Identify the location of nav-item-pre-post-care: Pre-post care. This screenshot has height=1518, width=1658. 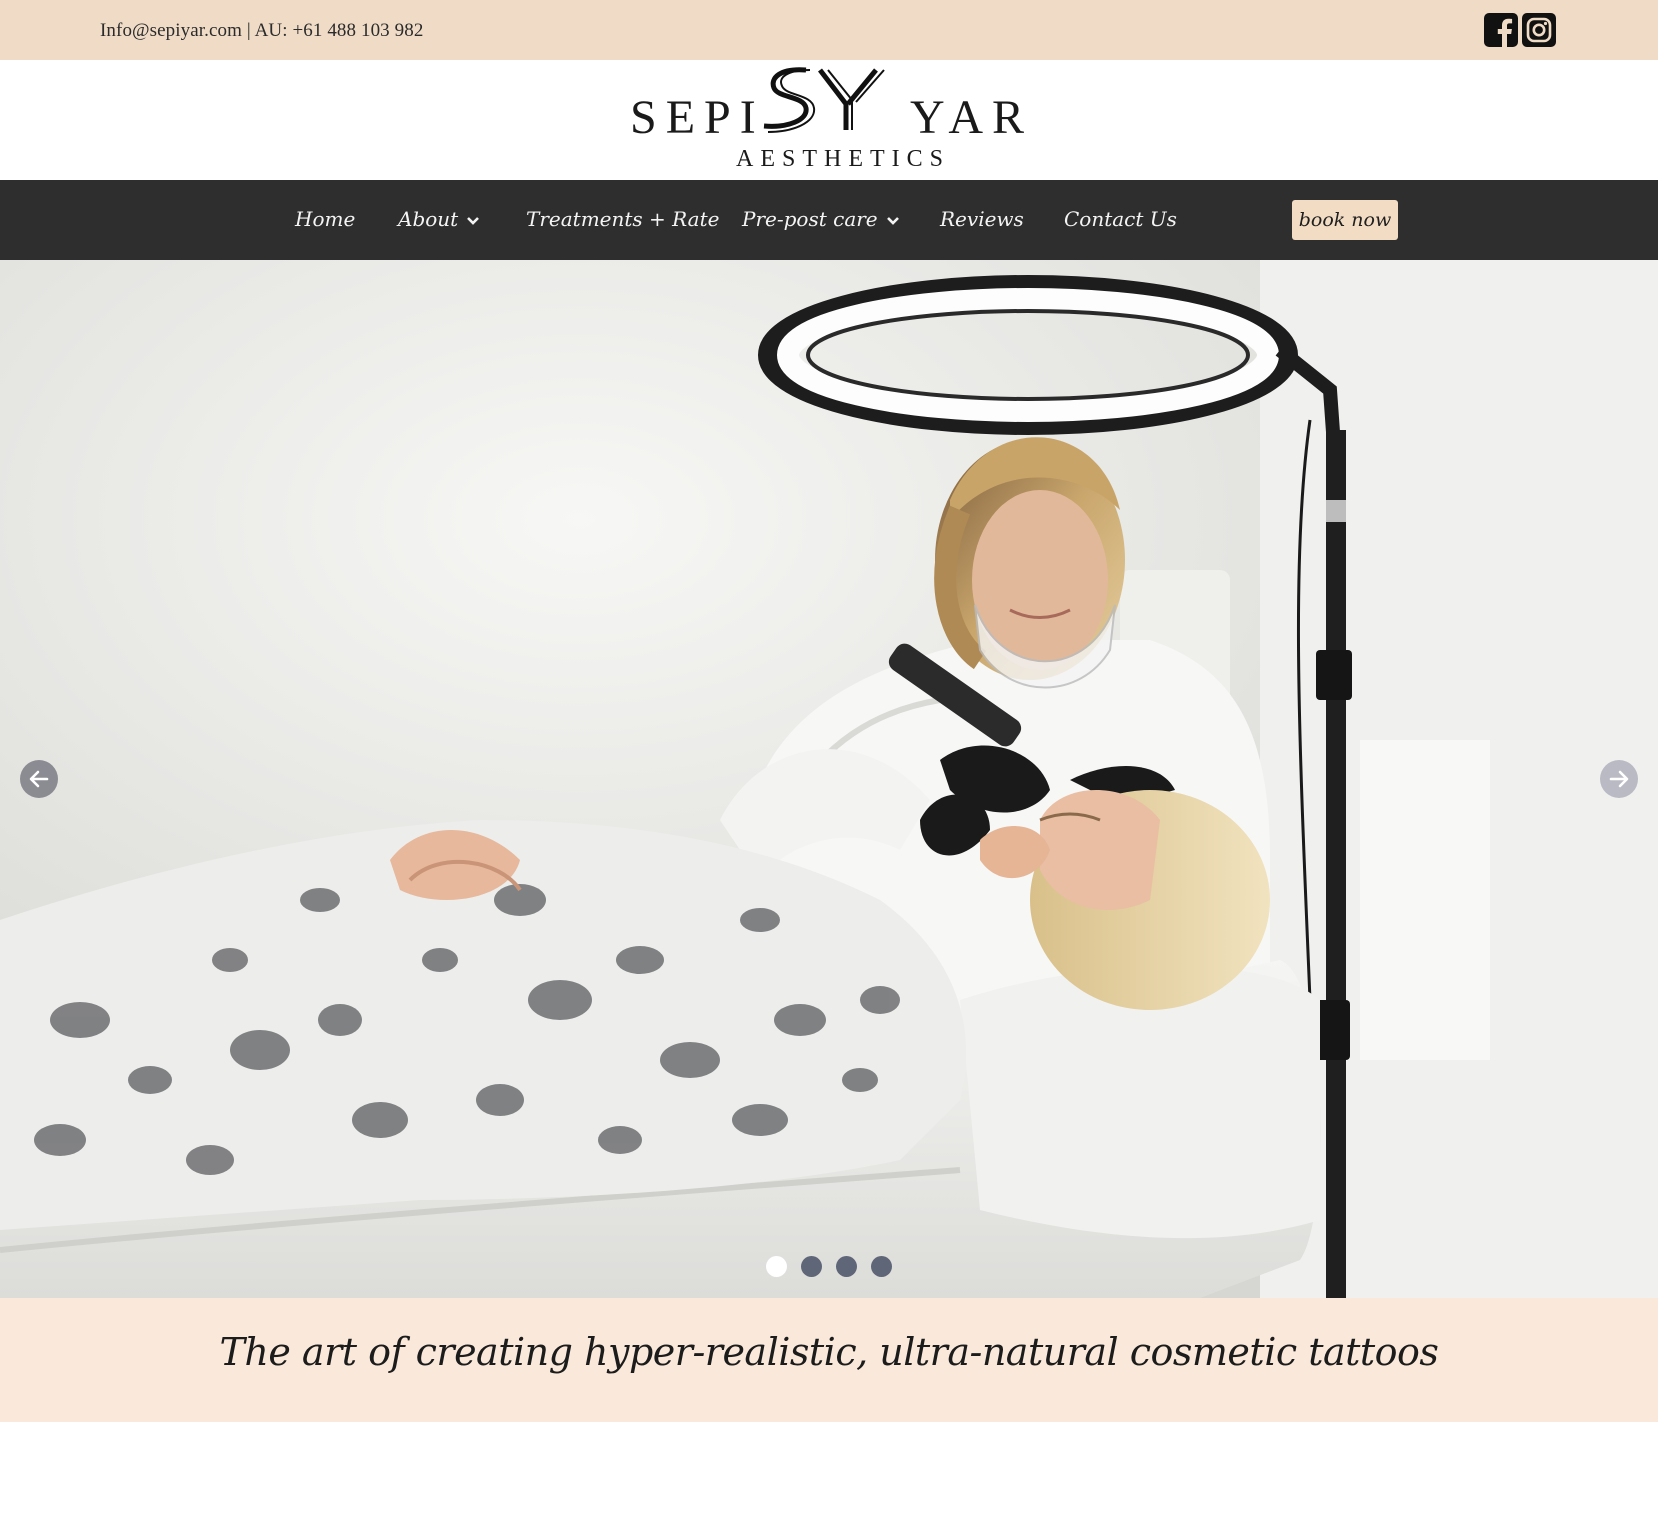
(821, 219).